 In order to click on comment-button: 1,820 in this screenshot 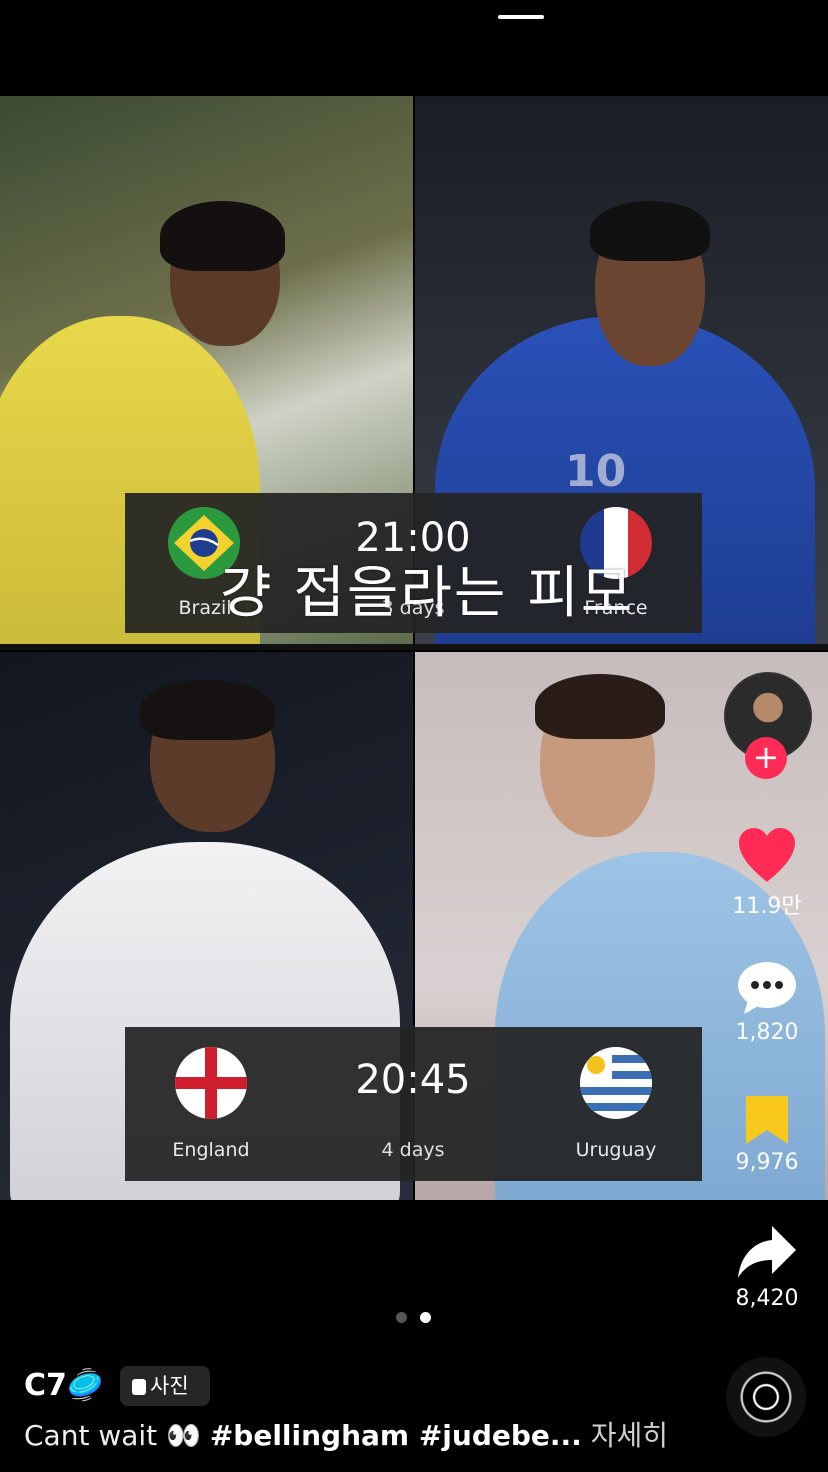, I will do `click(767, 1002)`.